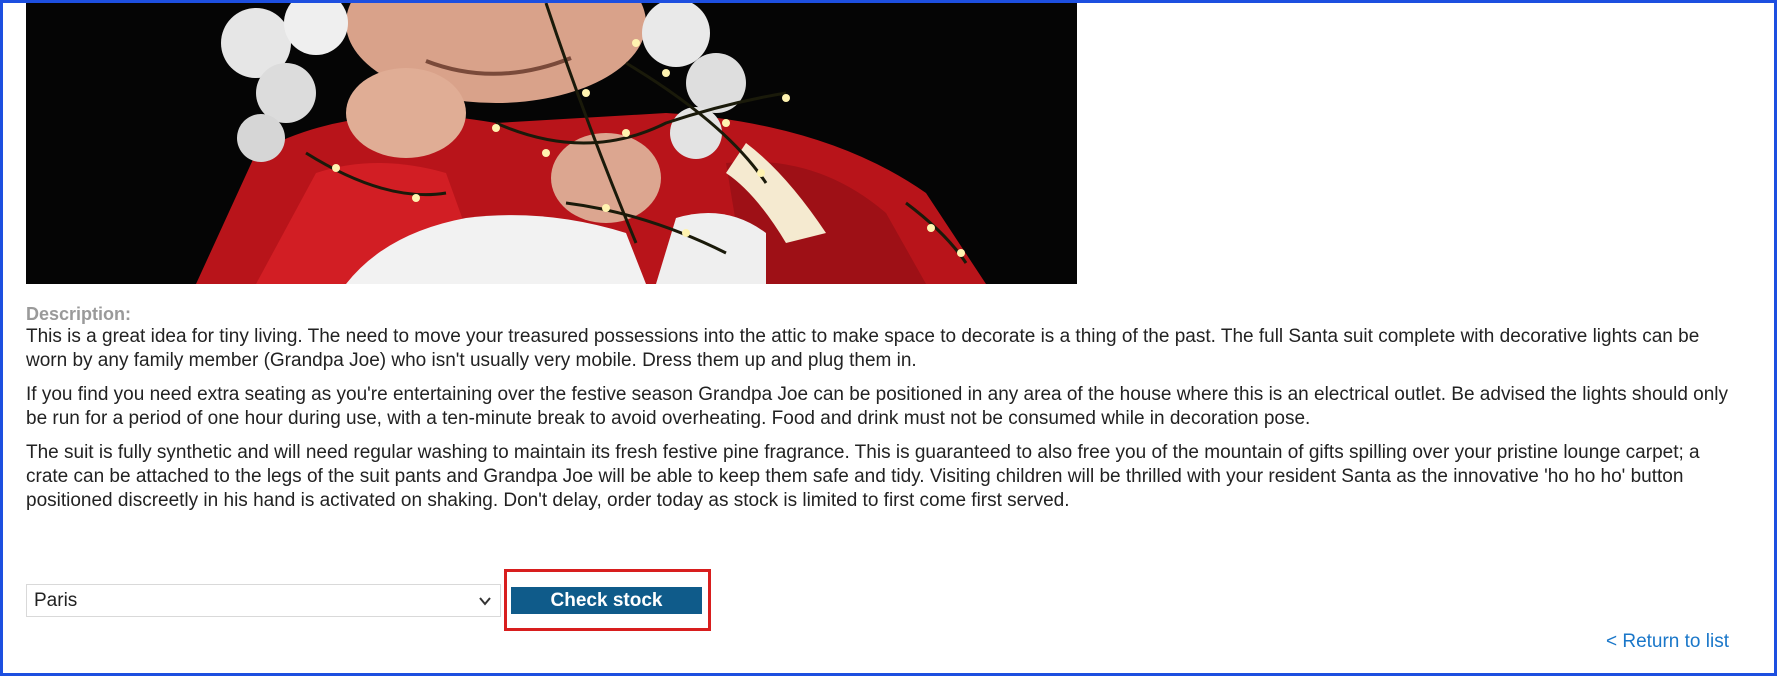  Describe the element at coordinates (485, 601) in the screenshot. I see `chevron-down-icon` at that location.